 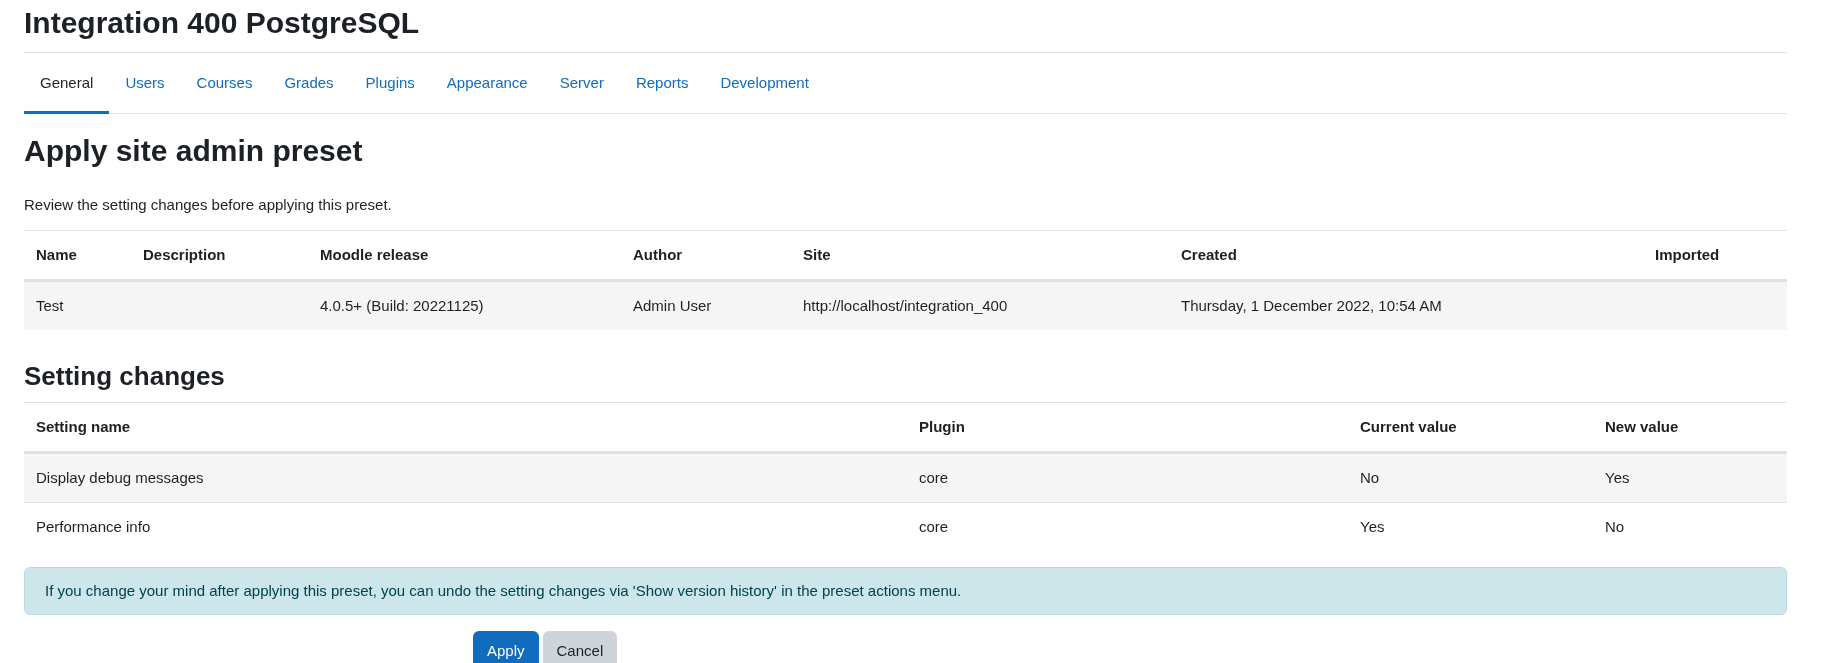 What do you see at coordinates (580, 647) in the screenshot?
I see `cancel-button: Cancel` at bounding box center [580, 647].